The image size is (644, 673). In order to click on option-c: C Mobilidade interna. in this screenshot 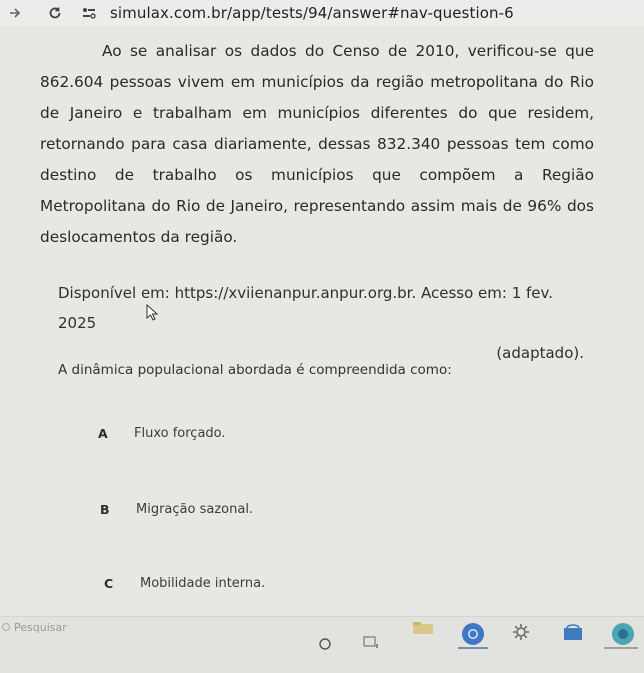, I will do `click(184, 583)`.